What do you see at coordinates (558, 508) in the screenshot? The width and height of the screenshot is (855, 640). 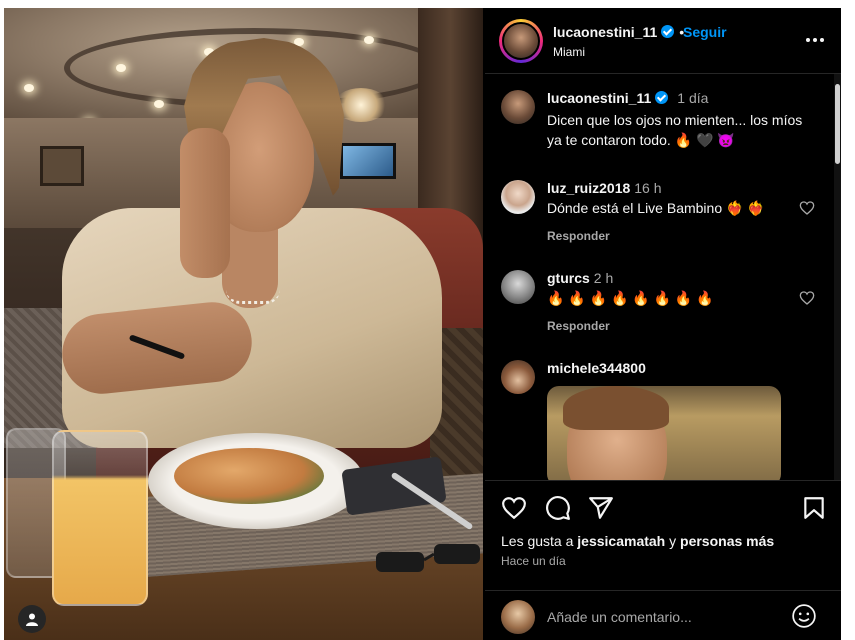 I see `comment-bubble-icon` at bounding box center [558, 508].